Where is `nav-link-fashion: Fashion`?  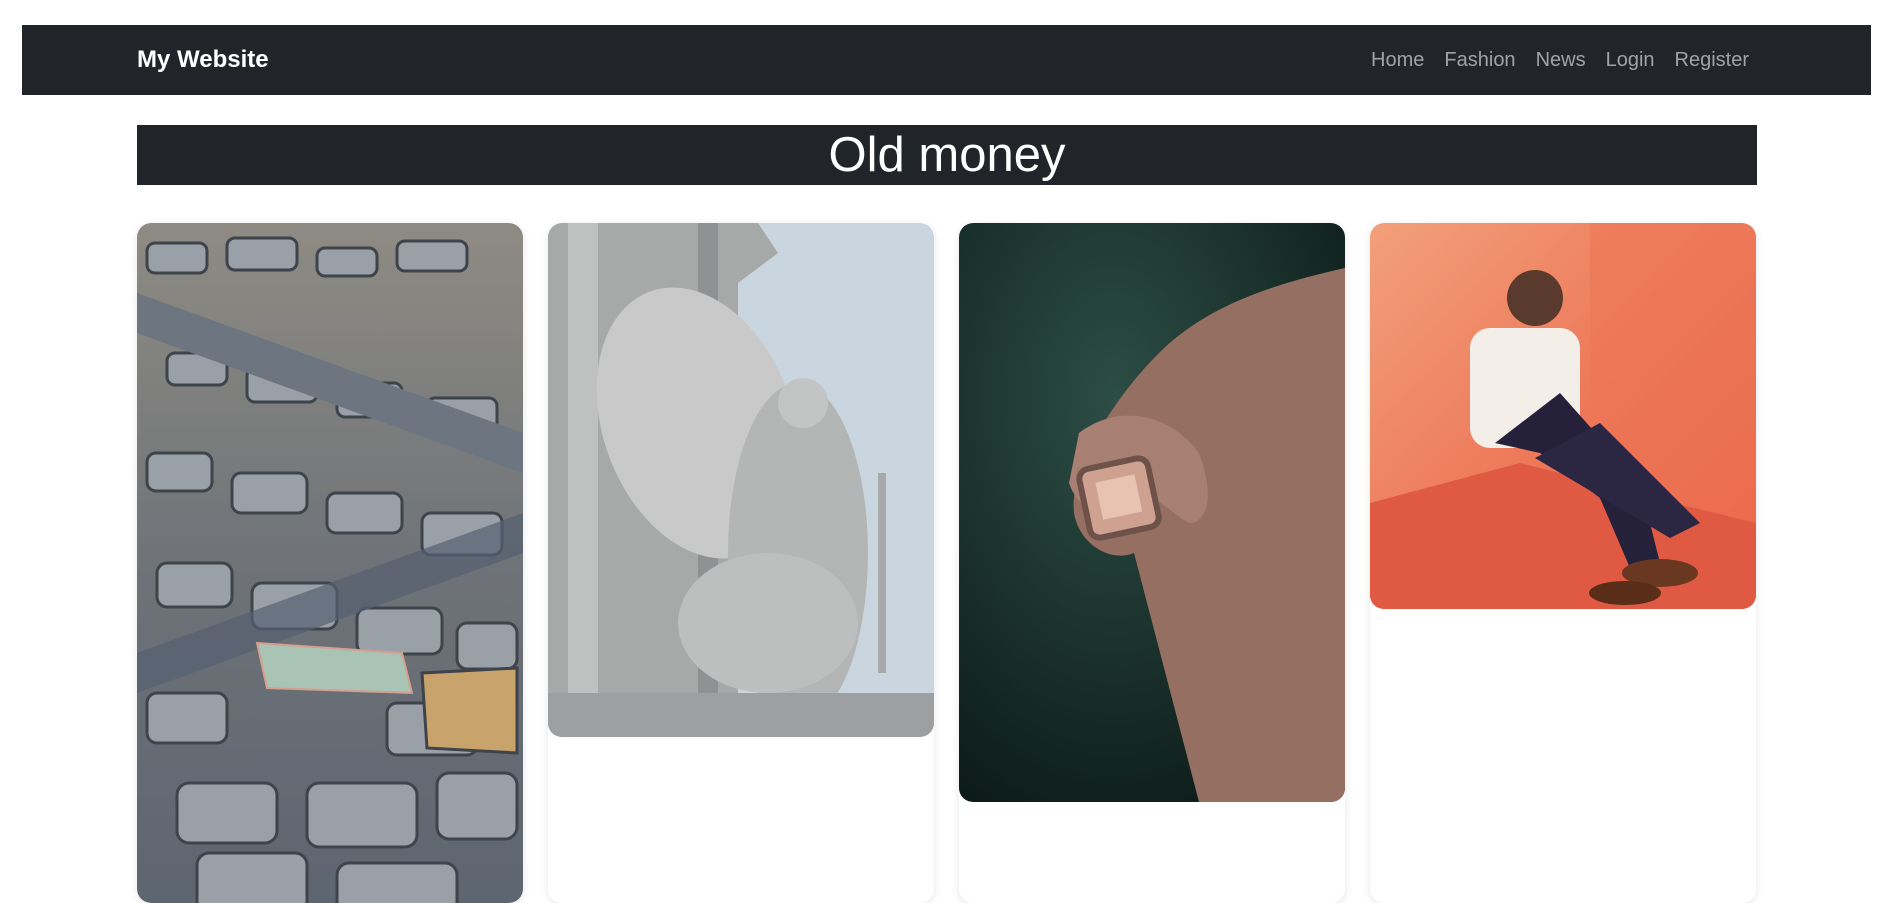
nav-link-fashion: Fashion is located at coordinates (1479, 60).